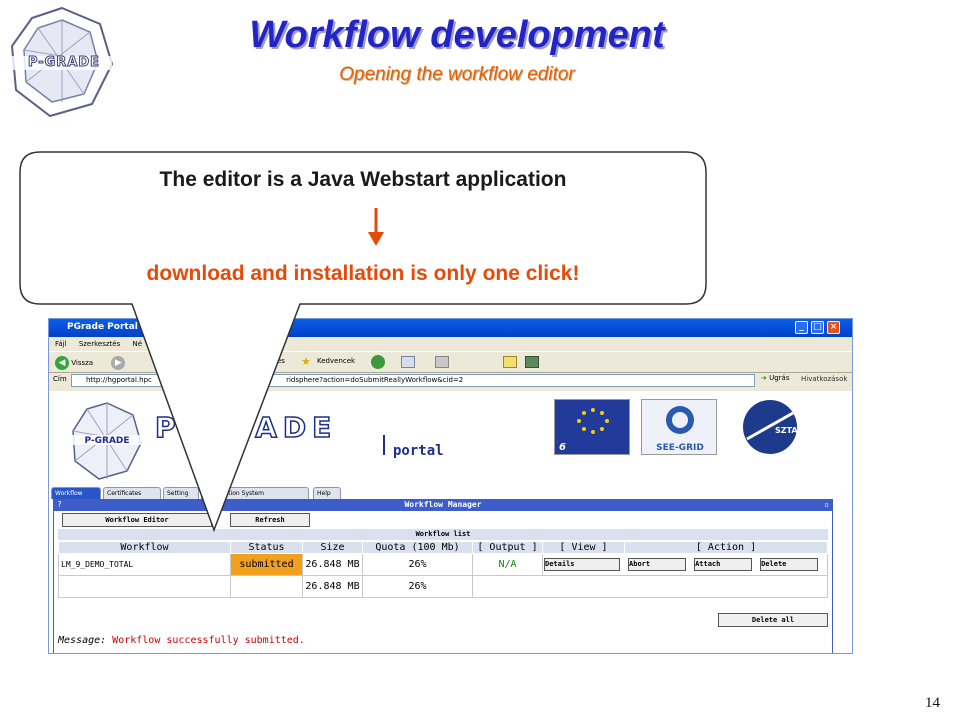  What do you see at coordinates (833, 327) in the screenshot?
I see `close-icon: ×` at bounding box center [833, 327].